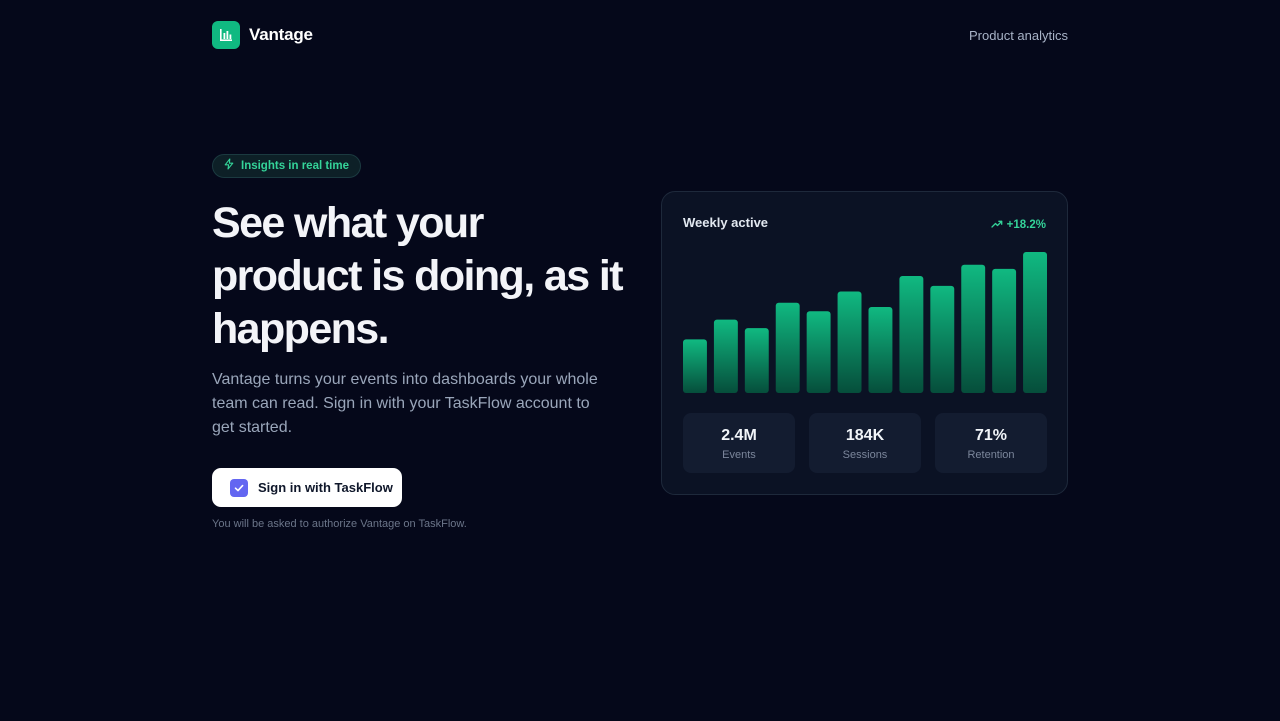 The height and width of the screenshot is (721, 1280). Describe the element at coordinates (739, 435) in the screenshot. I see `stat-value: 2.4M` at that location.